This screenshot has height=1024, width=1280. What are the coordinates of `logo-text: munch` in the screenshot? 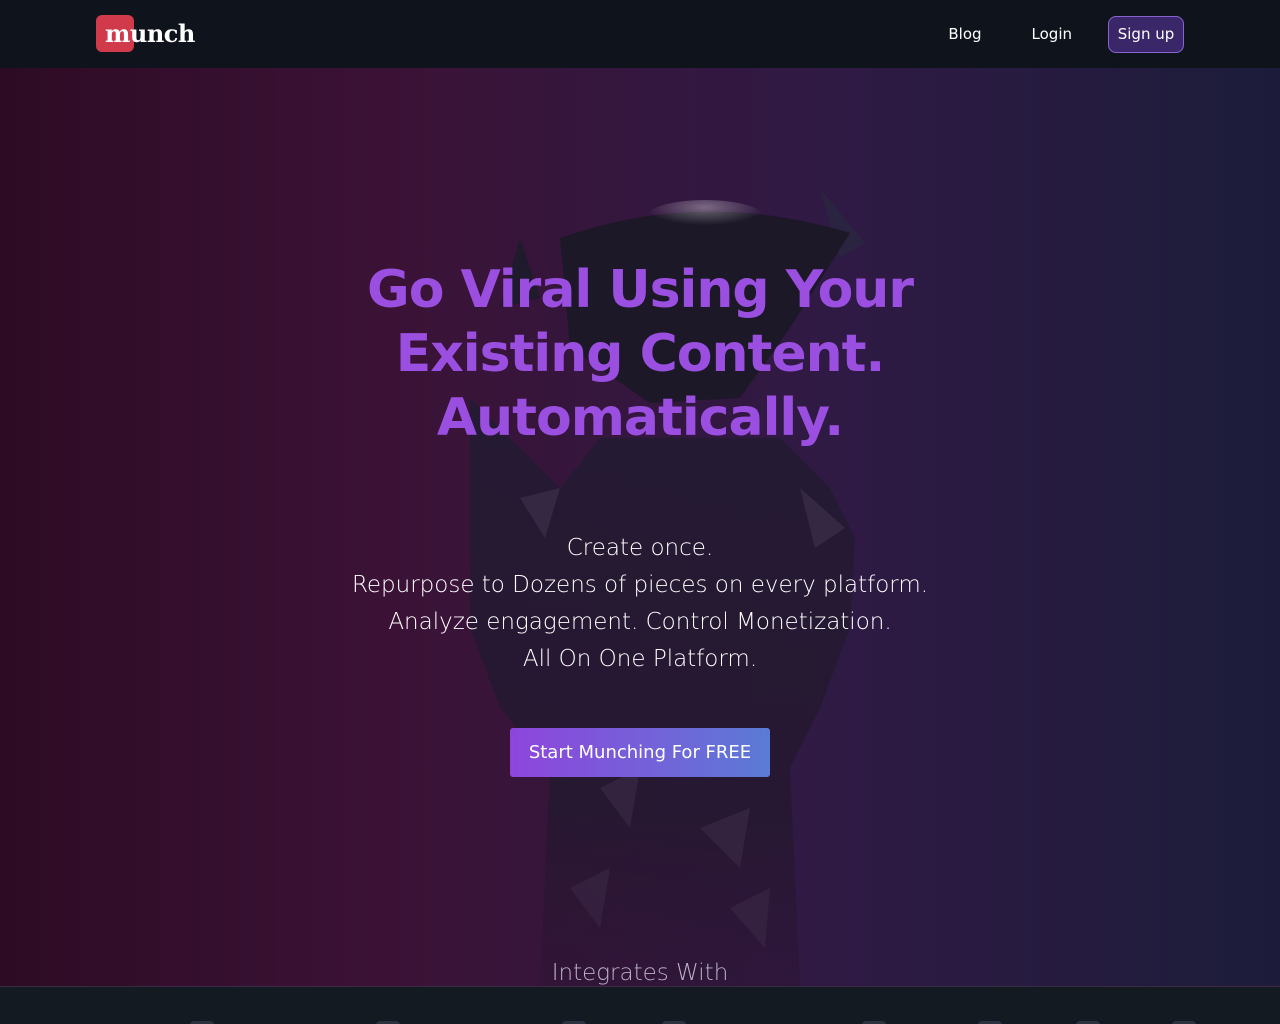 It's located at (150, 33).